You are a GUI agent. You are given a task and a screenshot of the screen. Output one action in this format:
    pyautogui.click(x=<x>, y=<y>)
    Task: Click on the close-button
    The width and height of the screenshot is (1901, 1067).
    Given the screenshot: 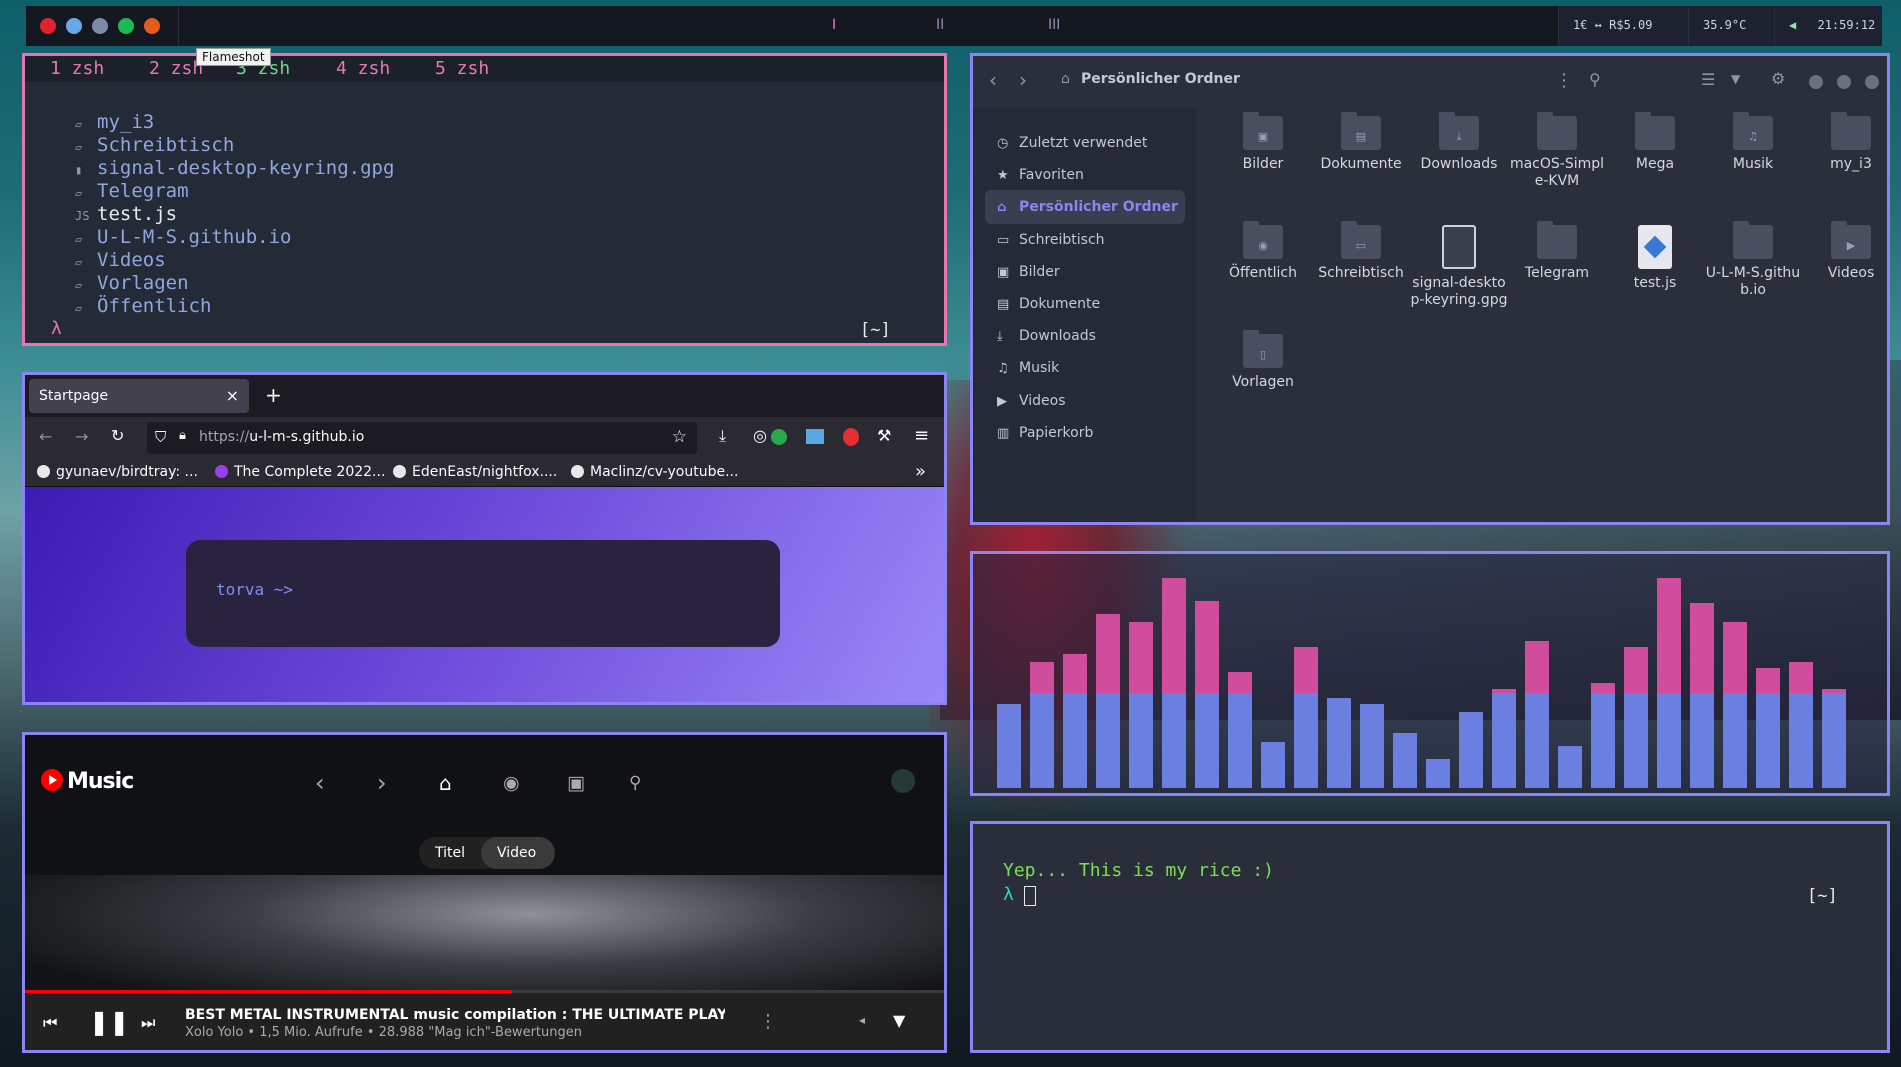 What is the action you would take?
    pyautogui.click(x=1872, y=82)
    